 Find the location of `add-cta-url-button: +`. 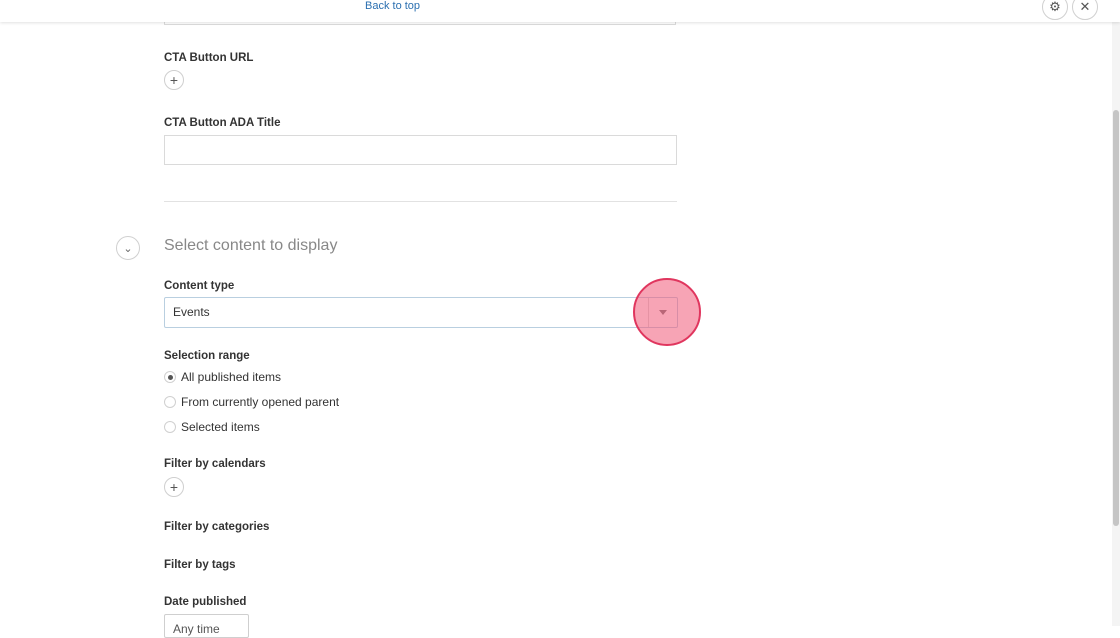

add-cta-url-button: + is located at coordinates (174, 80).